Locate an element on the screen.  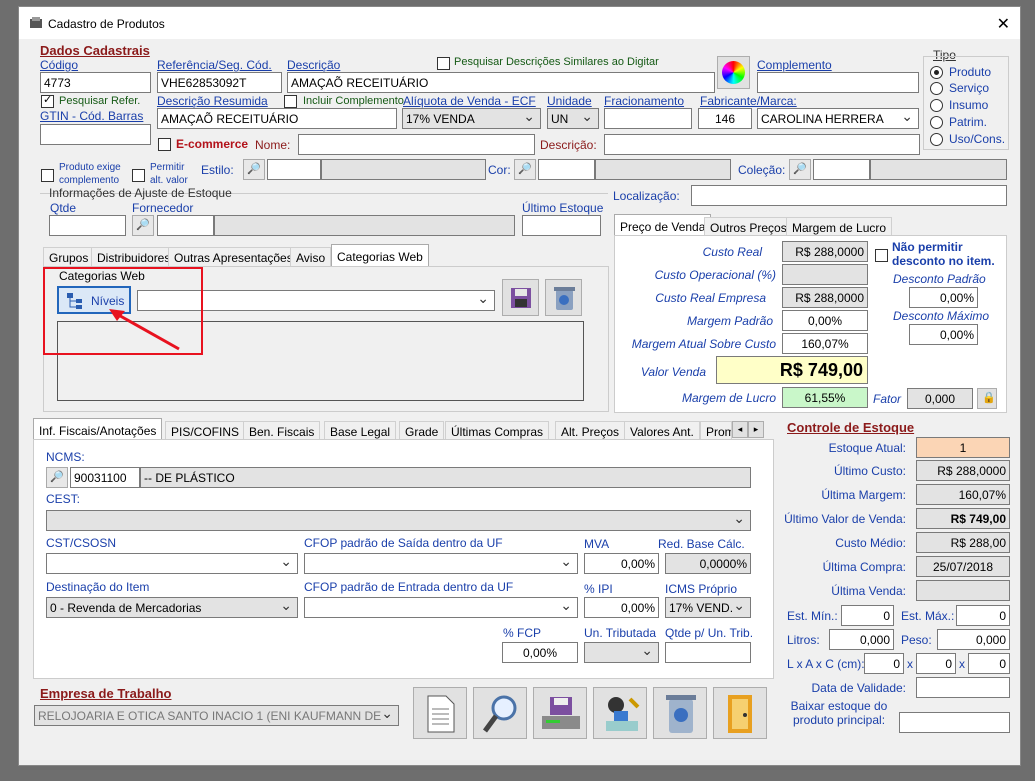
icms-select: 17% VEND. is located at coordinates (708, 607).